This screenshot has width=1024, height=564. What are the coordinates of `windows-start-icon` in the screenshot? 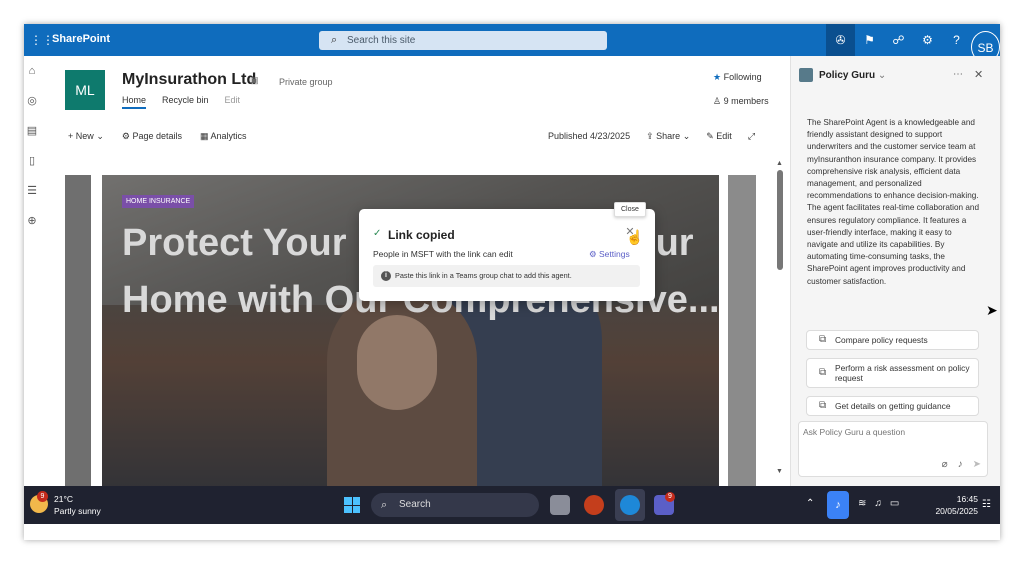 It's located at (352, 505).